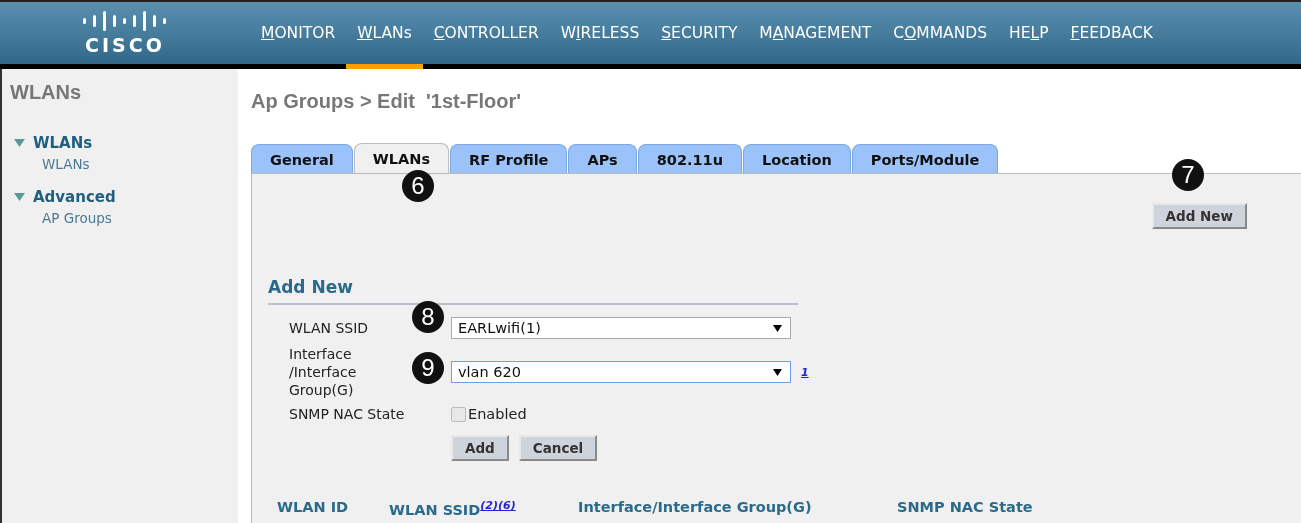  I want to click on sidebar-link: WLANs, so click(140, 164).